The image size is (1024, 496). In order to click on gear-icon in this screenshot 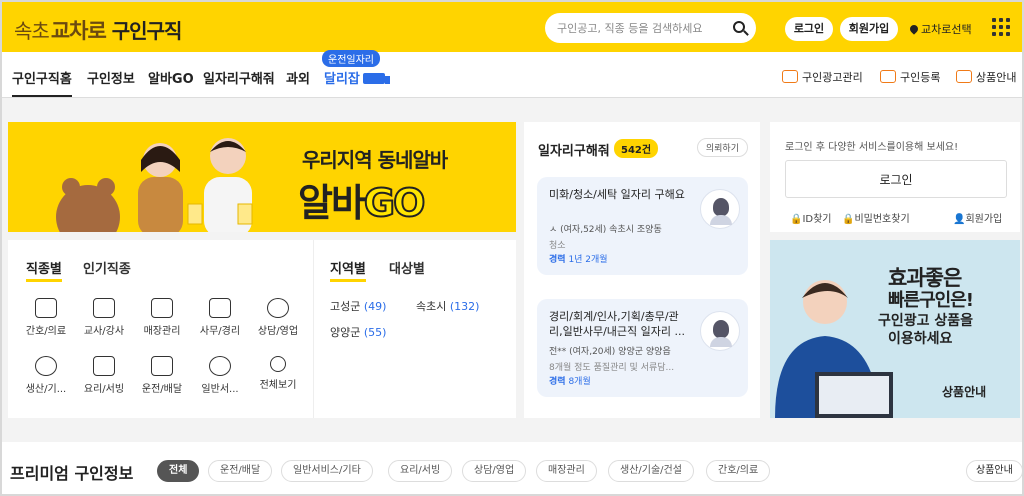, I will do `click(46, 366)`.